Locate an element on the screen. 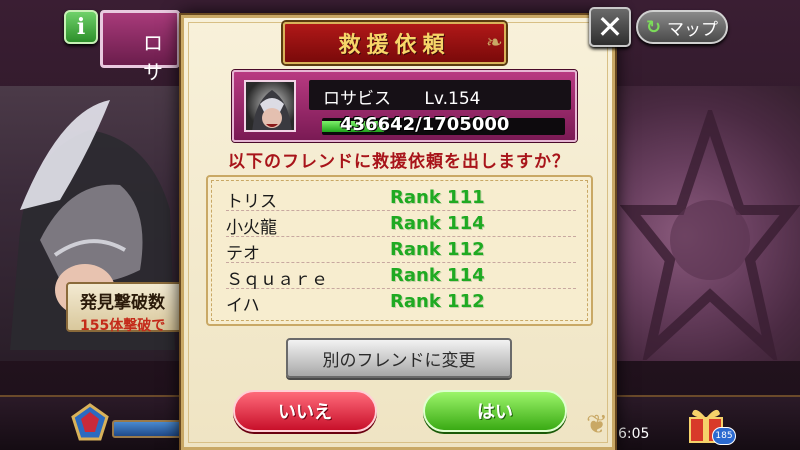  pentagram-emblem is located at coordinates (710, 235).